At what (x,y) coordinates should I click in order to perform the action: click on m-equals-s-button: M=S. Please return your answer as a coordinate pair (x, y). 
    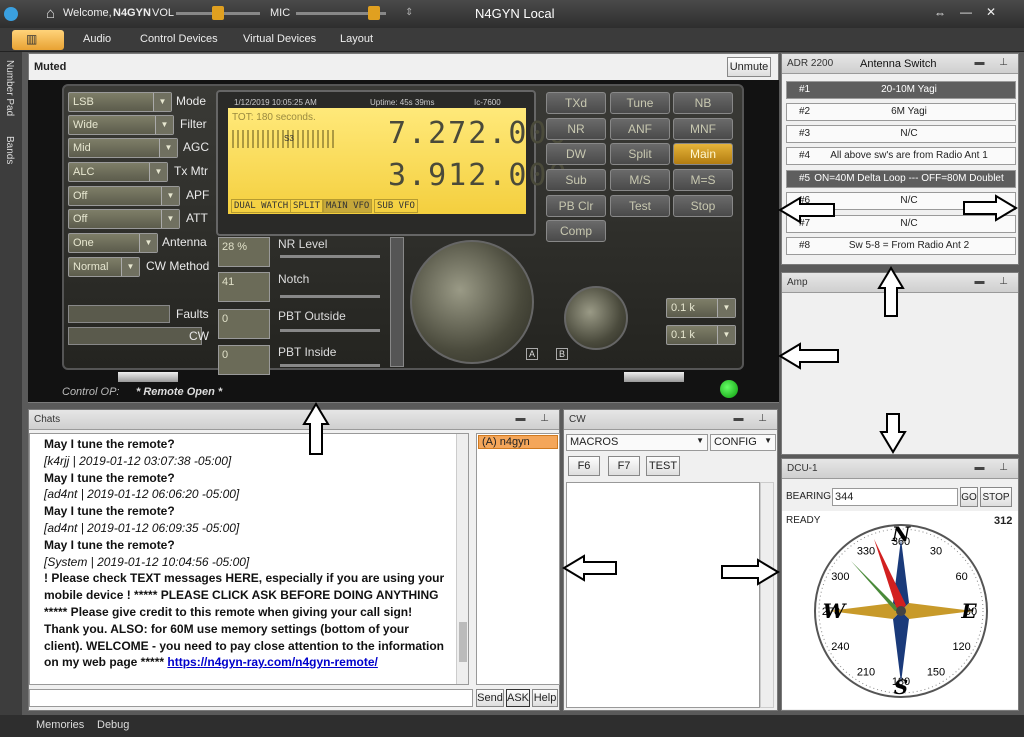
    Looking at the image, I should click on (703, 180).